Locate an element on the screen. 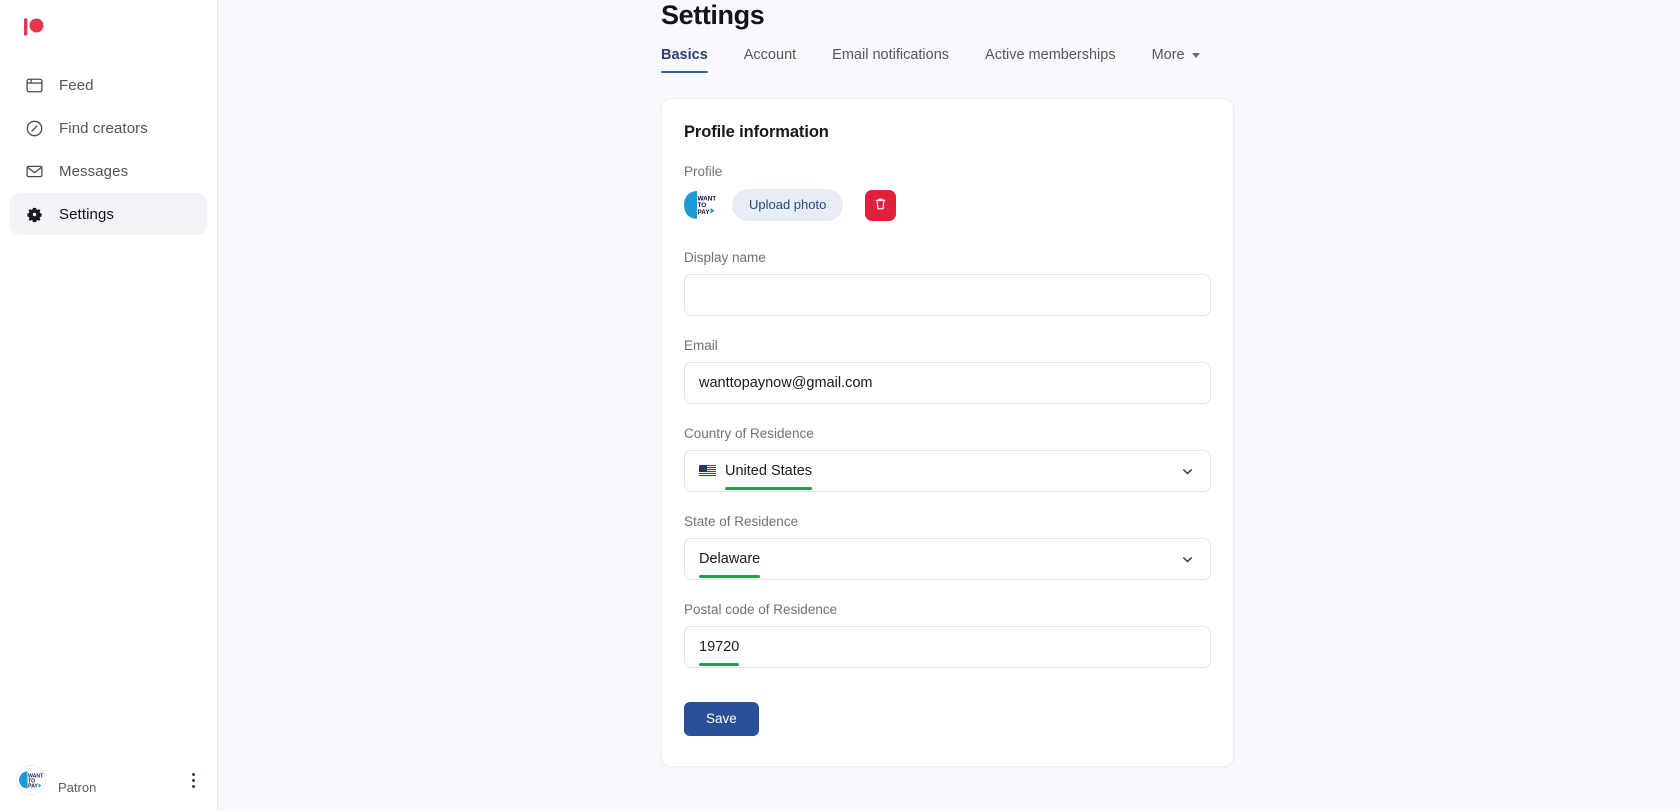  save-button: Save is located at coordinates (721, 719).